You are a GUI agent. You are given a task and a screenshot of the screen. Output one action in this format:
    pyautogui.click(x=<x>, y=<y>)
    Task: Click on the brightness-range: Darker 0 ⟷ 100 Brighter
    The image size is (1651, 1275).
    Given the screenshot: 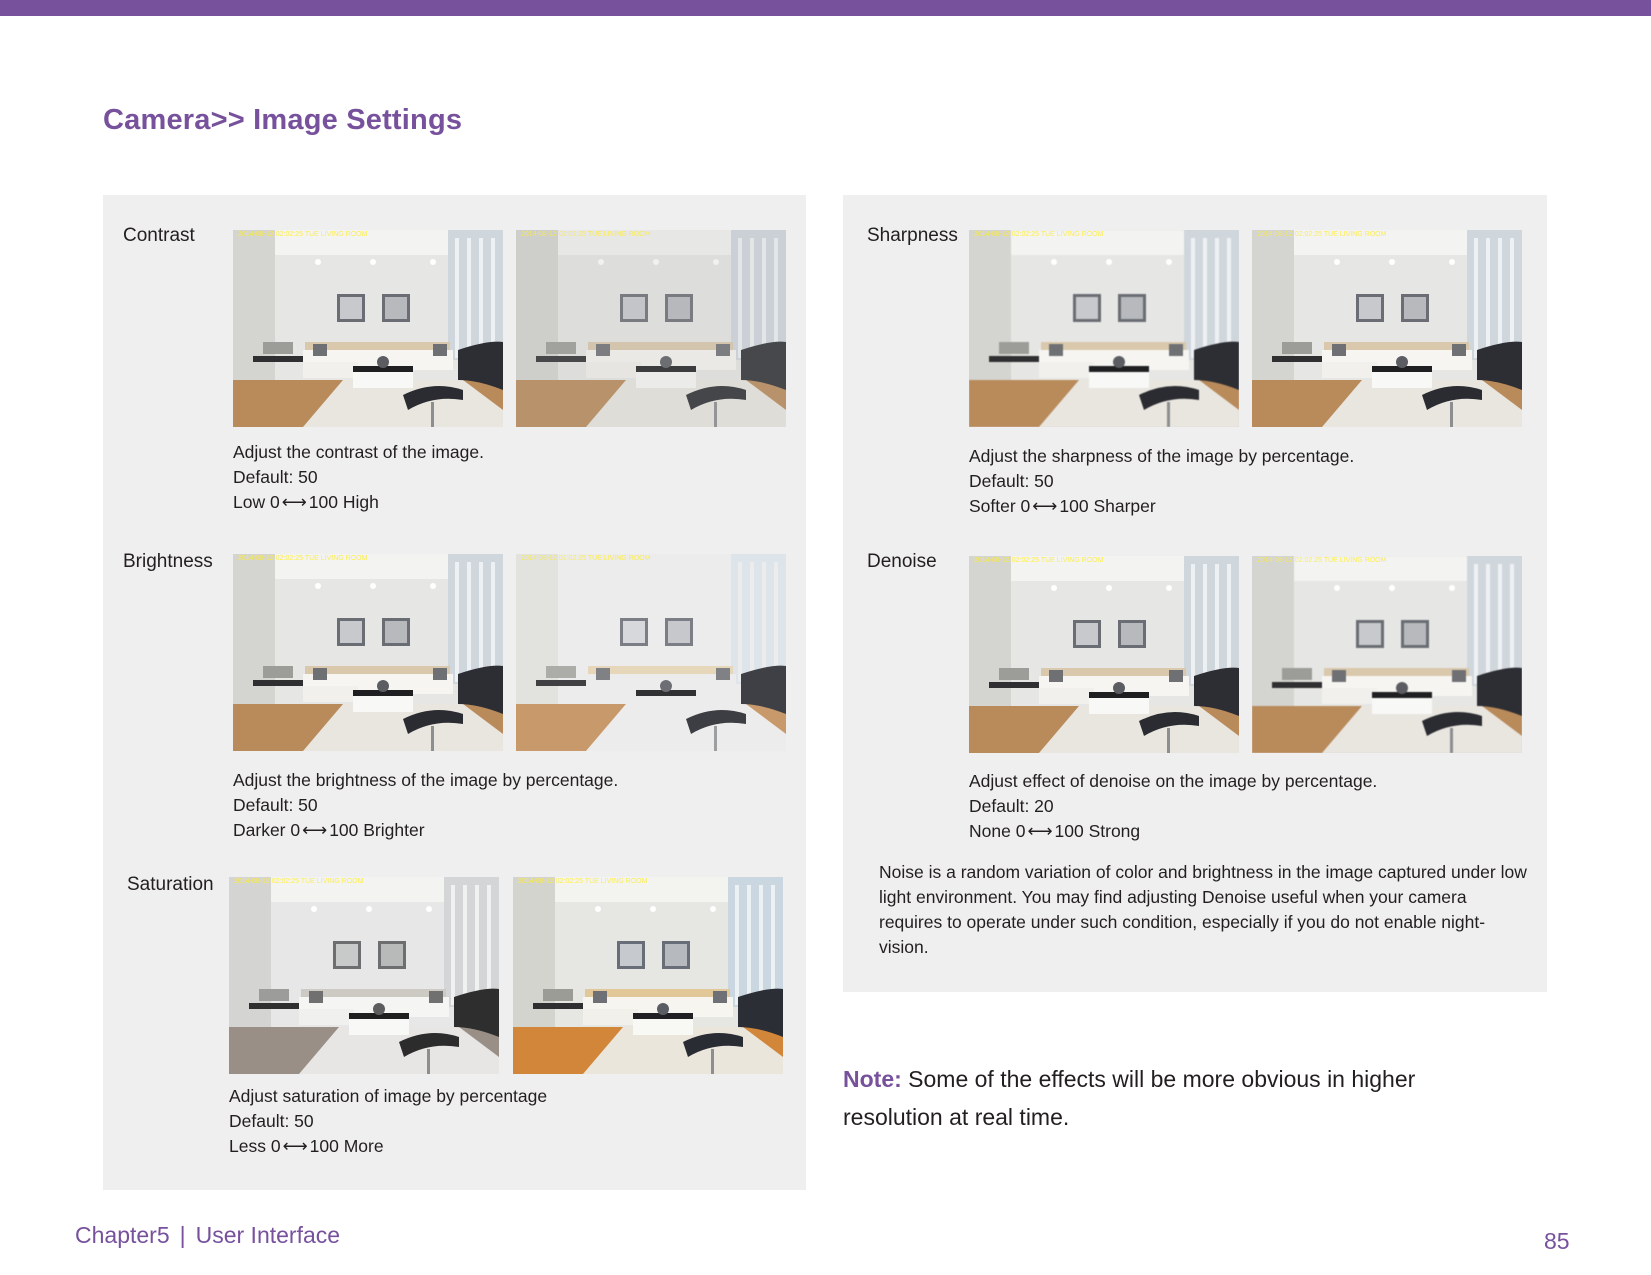 What is the action you would take?
    pyautogui.click(x=425, y=830)
    